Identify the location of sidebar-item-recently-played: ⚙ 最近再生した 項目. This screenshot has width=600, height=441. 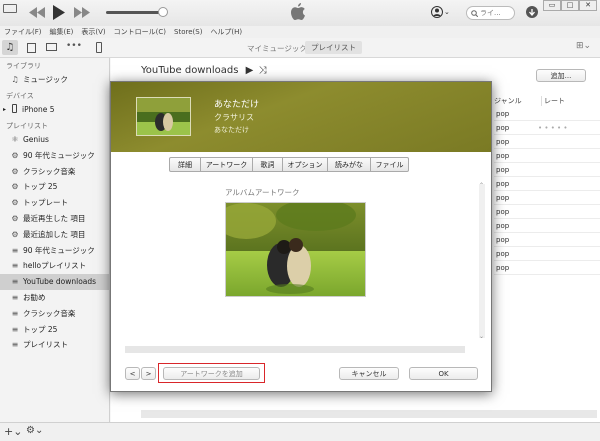
(54, 219).